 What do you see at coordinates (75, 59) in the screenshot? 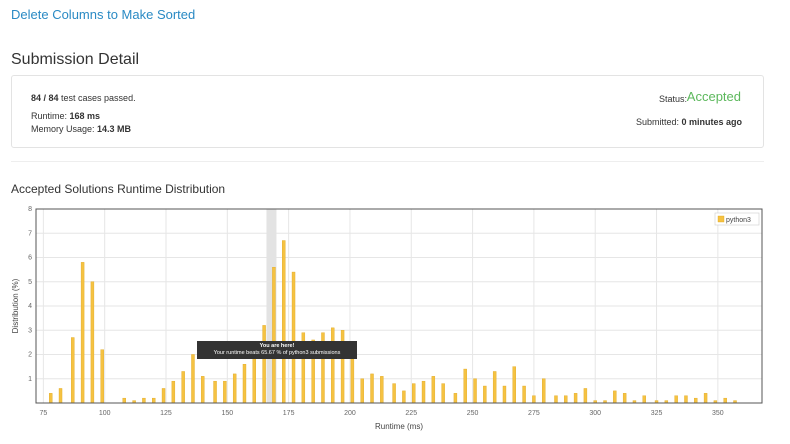
I see `submission-detail-heading: Submission Detail` at bounding box center [75, 59].